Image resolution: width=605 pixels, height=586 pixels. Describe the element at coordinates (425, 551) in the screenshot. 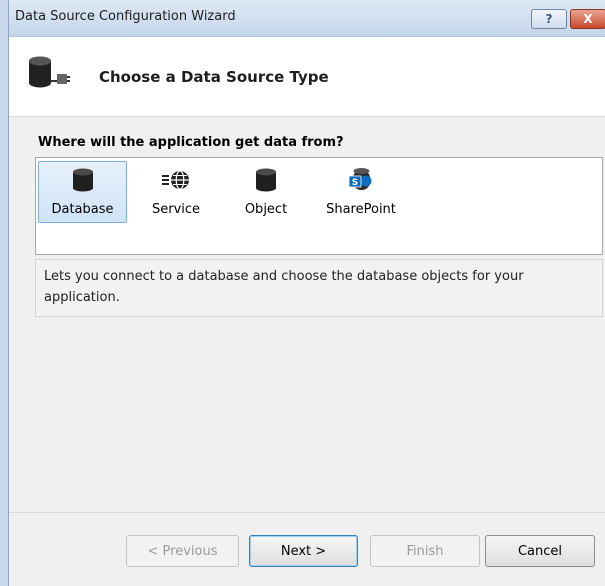

I see `finish-button: Finish` at that location.